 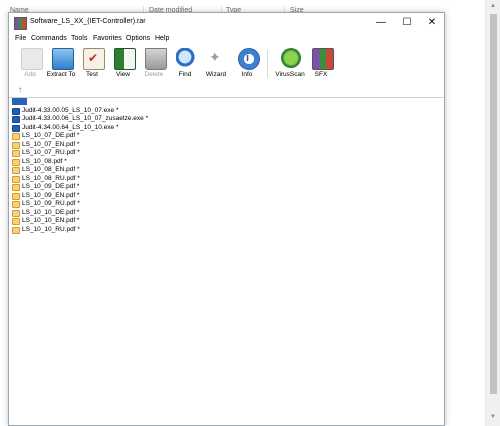 What do you see at coordinates (79, 38) in the screenshot?
I see `menu-tools: Tools` at bounding box center [79, 38].